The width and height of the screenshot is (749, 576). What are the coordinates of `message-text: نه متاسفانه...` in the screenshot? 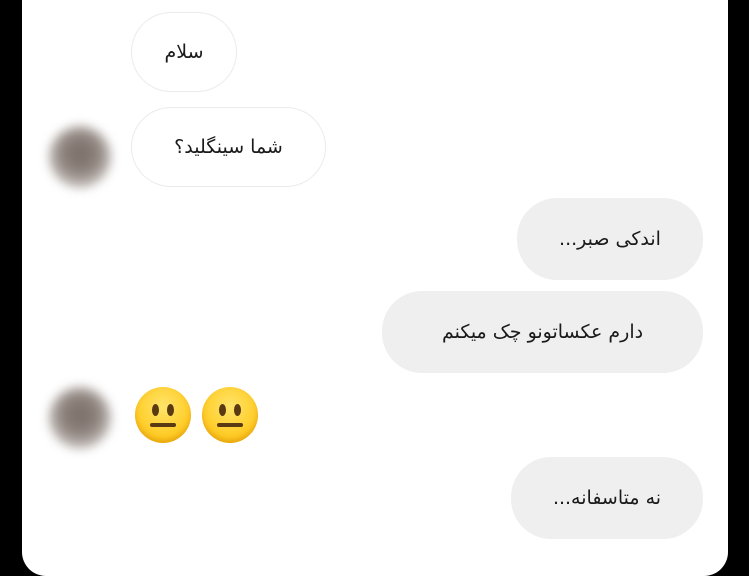 It's located at (607, 497).